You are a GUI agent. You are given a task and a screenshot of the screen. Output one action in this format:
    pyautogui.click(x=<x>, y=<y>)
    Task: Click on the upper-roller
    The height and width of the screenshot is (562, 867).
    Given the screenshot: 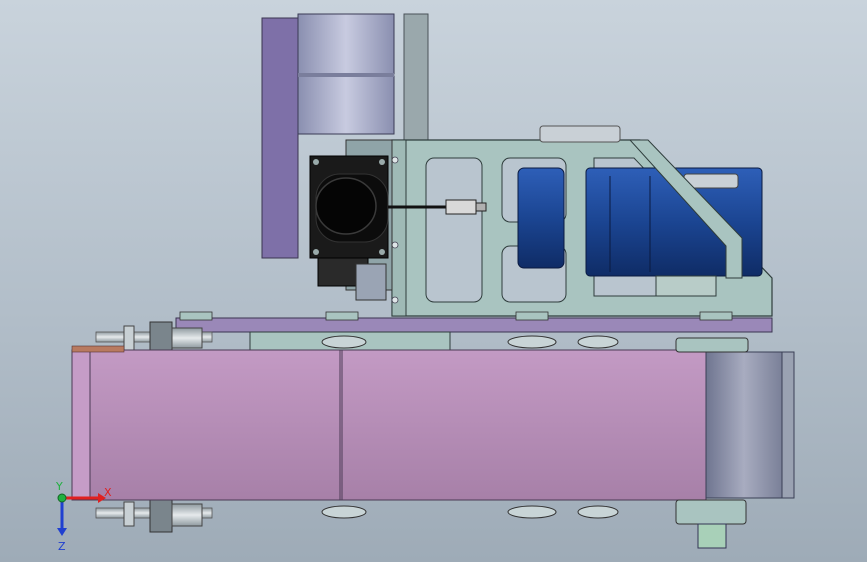 What is the action you would take?
    pyautogui.click(x=346, y=44)
    